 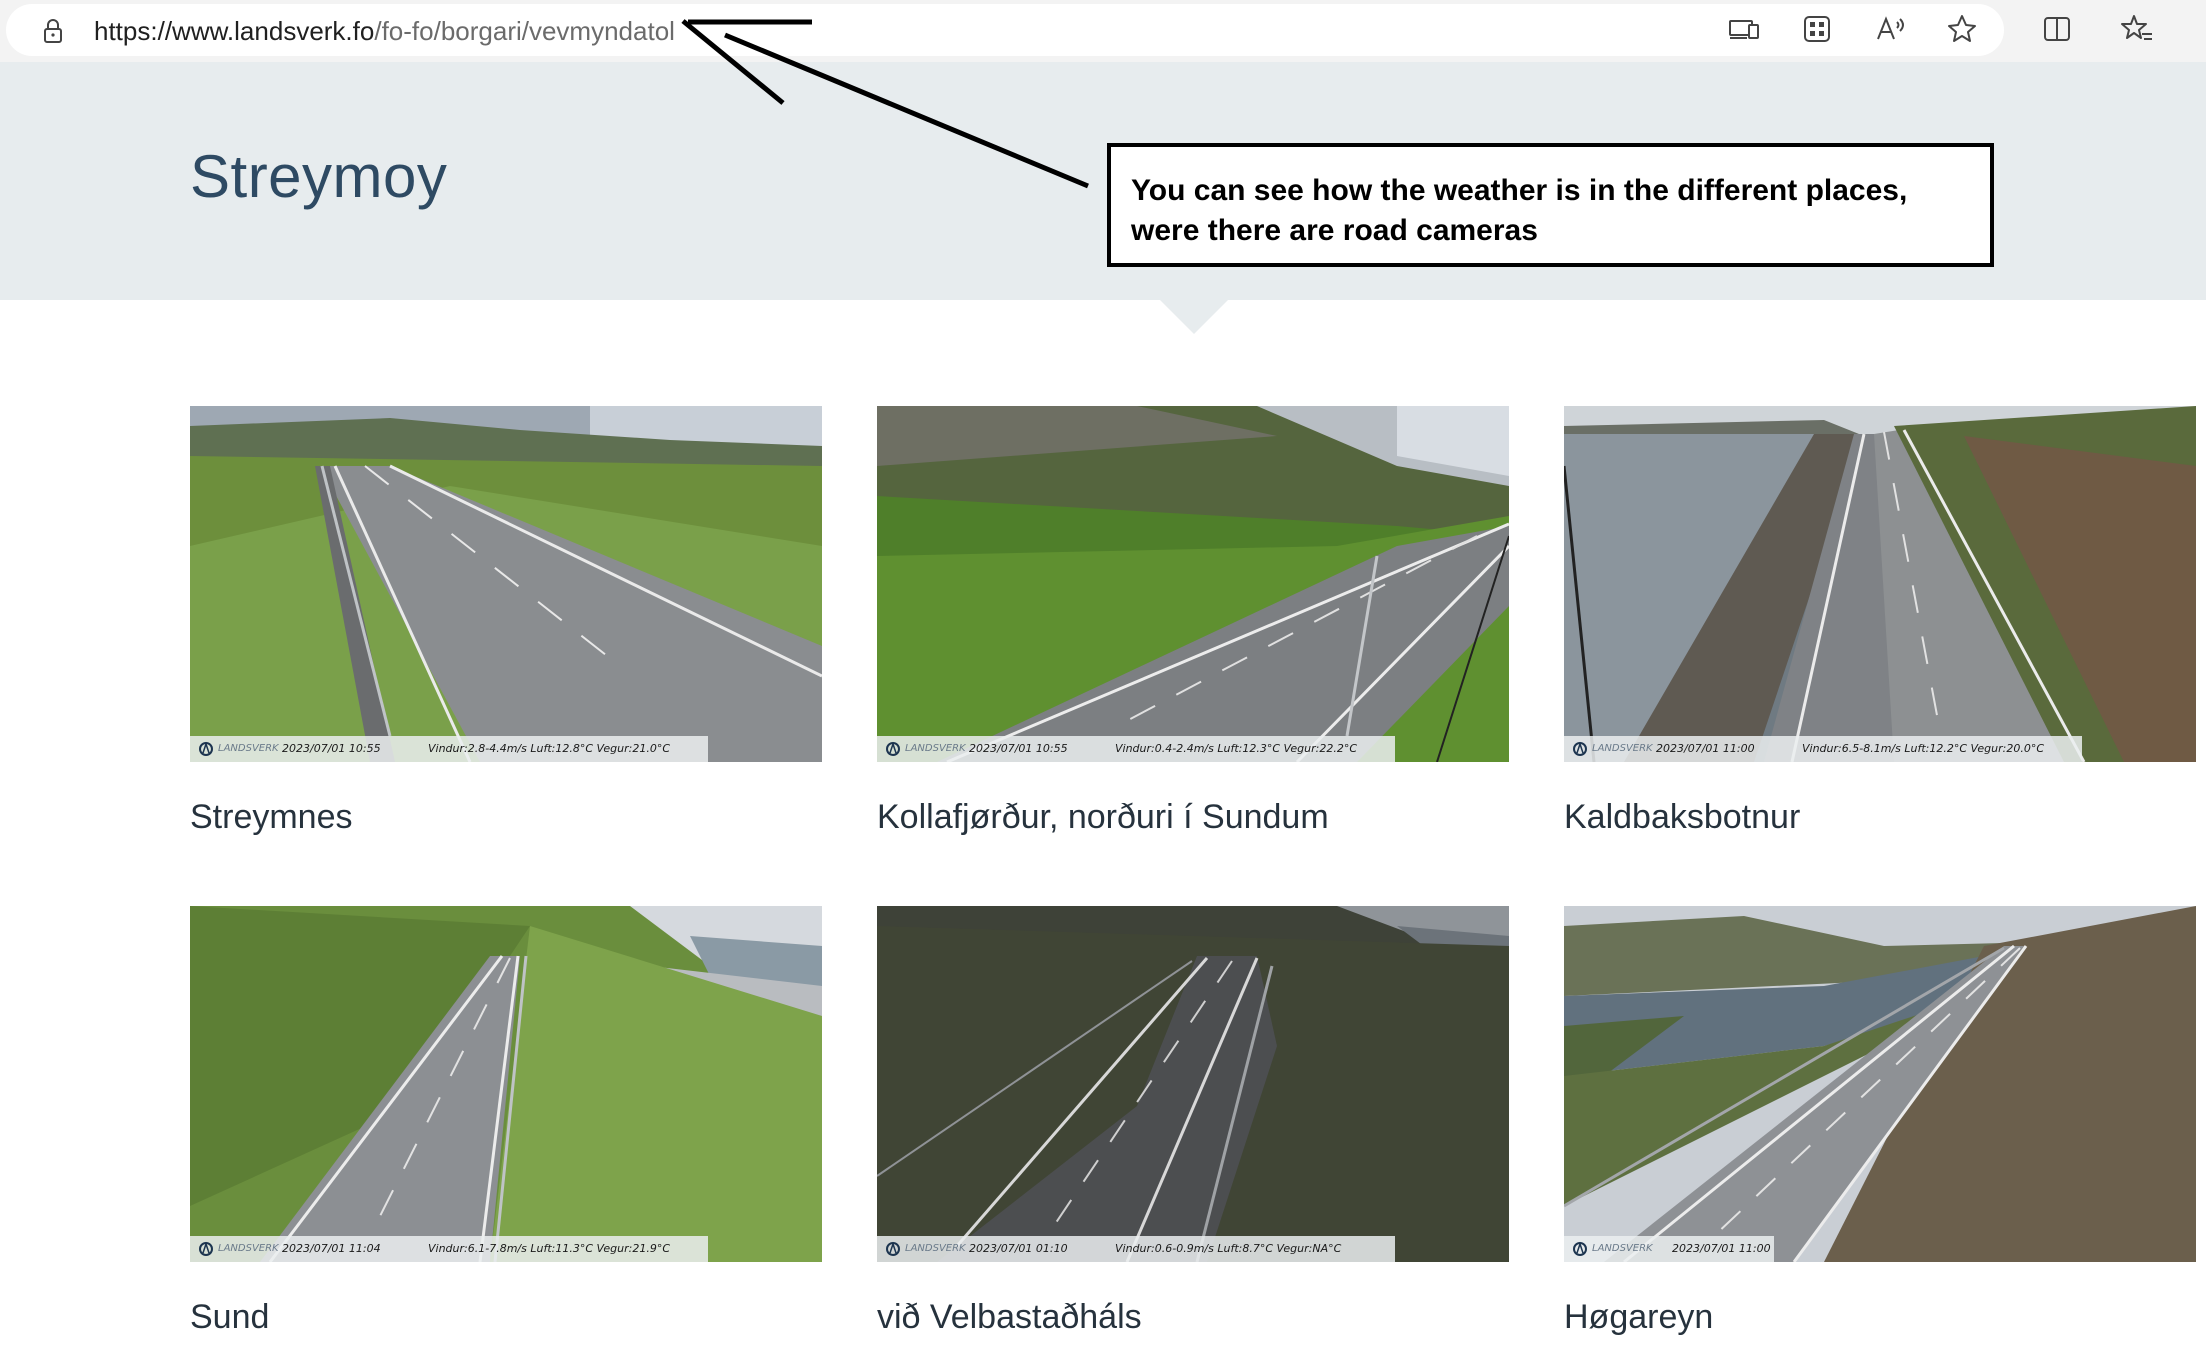 I want to click on camera-title: Kaldbaksbotnur, so click(x=1682, y=817).